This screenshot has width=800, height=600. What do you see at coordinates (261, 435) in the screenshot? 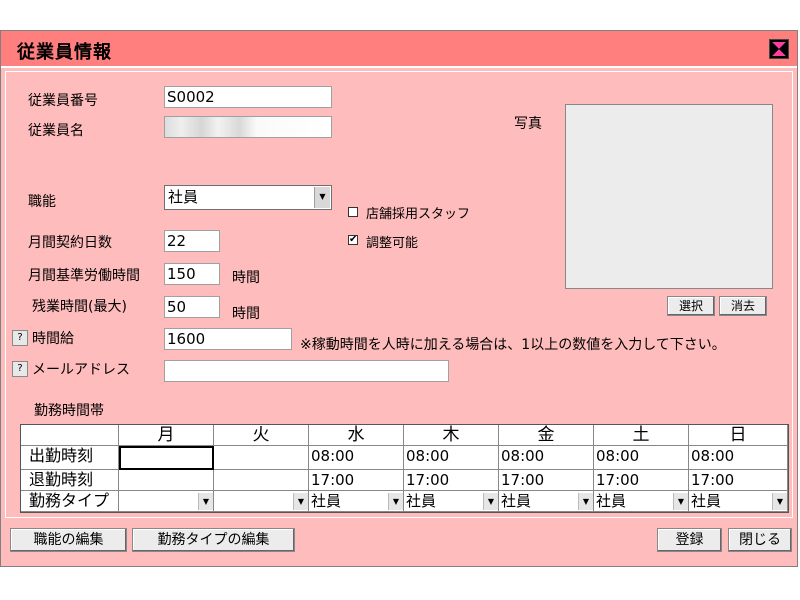
I see `day-header: 火` at bounding box center [261, 435].